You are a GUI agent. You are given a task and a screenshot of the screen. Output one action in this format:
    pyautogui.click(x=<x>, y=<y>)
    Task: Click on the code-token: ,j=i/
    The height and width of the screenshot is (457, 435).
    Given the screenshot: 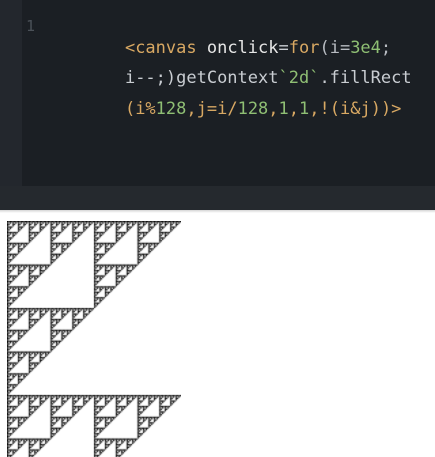 What is the action you would take?
    pyautogui.click(x=212, y=109)
    